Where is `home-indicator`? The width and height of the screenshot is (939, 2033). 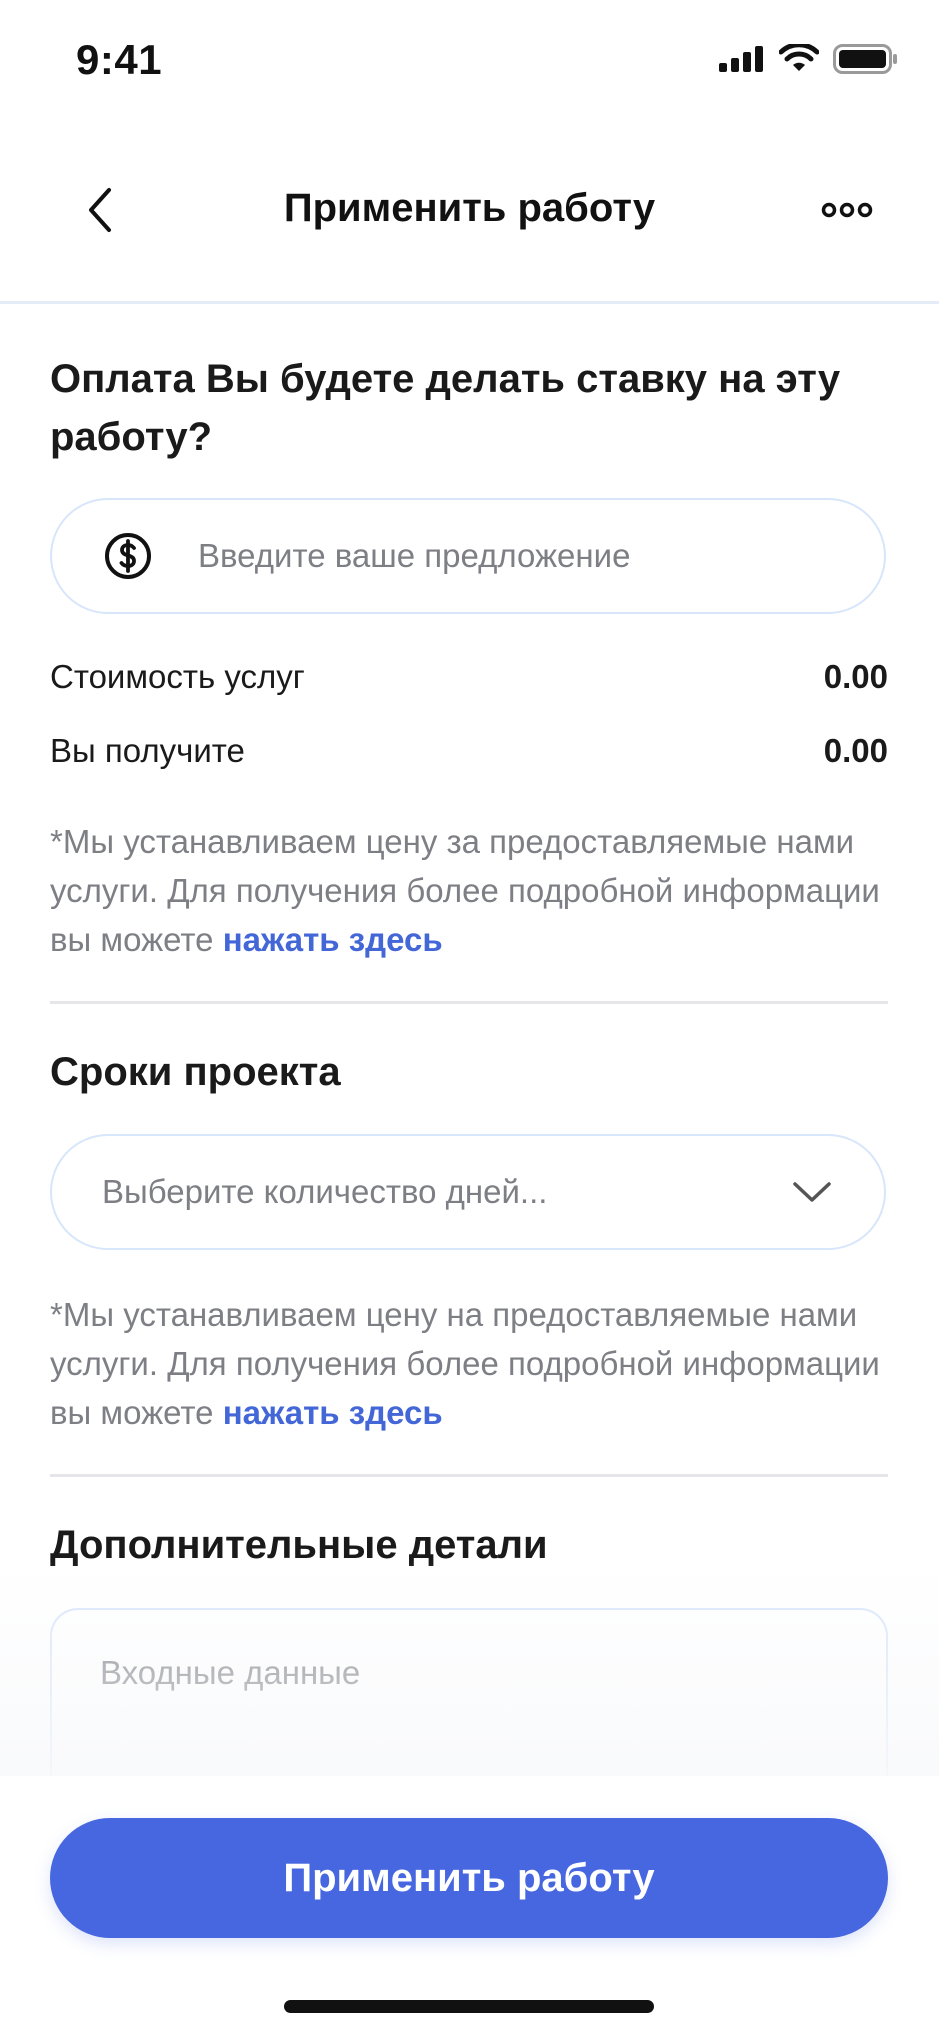 home-indicator is located at coordinates (469, 2006).